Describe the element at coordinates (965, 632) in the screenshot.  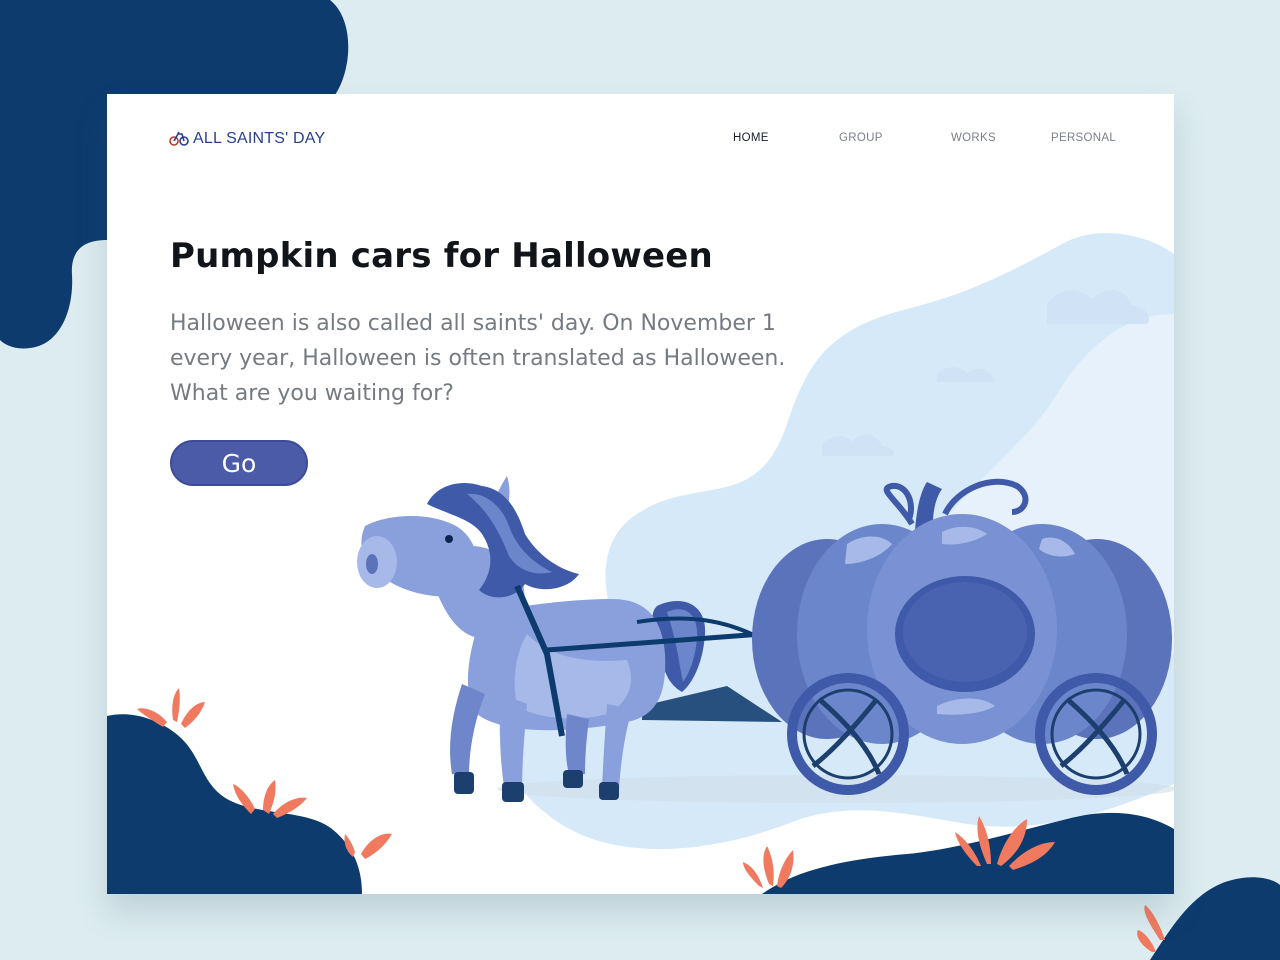
I see `pumpkin-window` at that location.